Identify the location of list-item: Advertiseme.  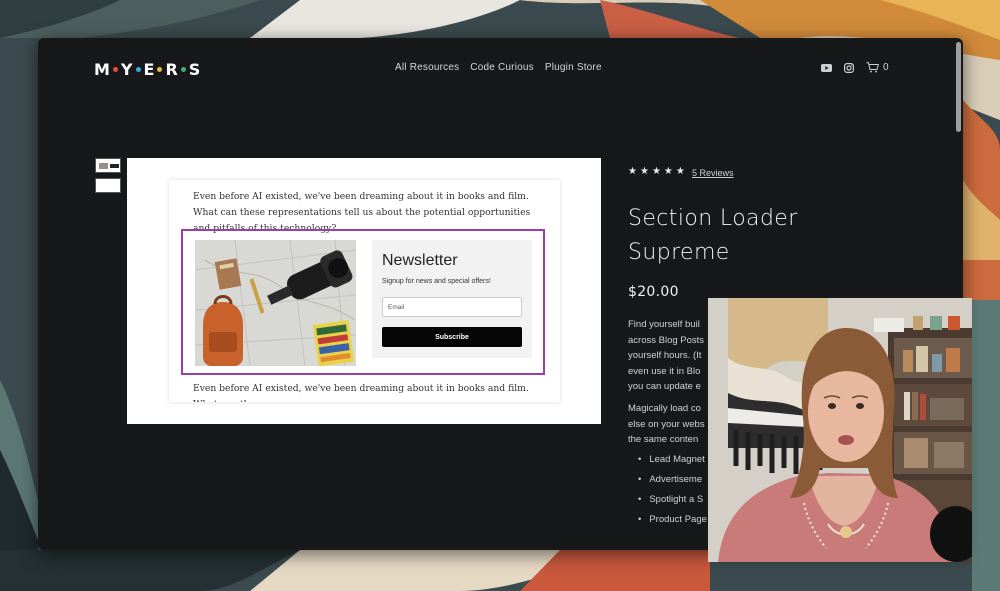
(678, 484).